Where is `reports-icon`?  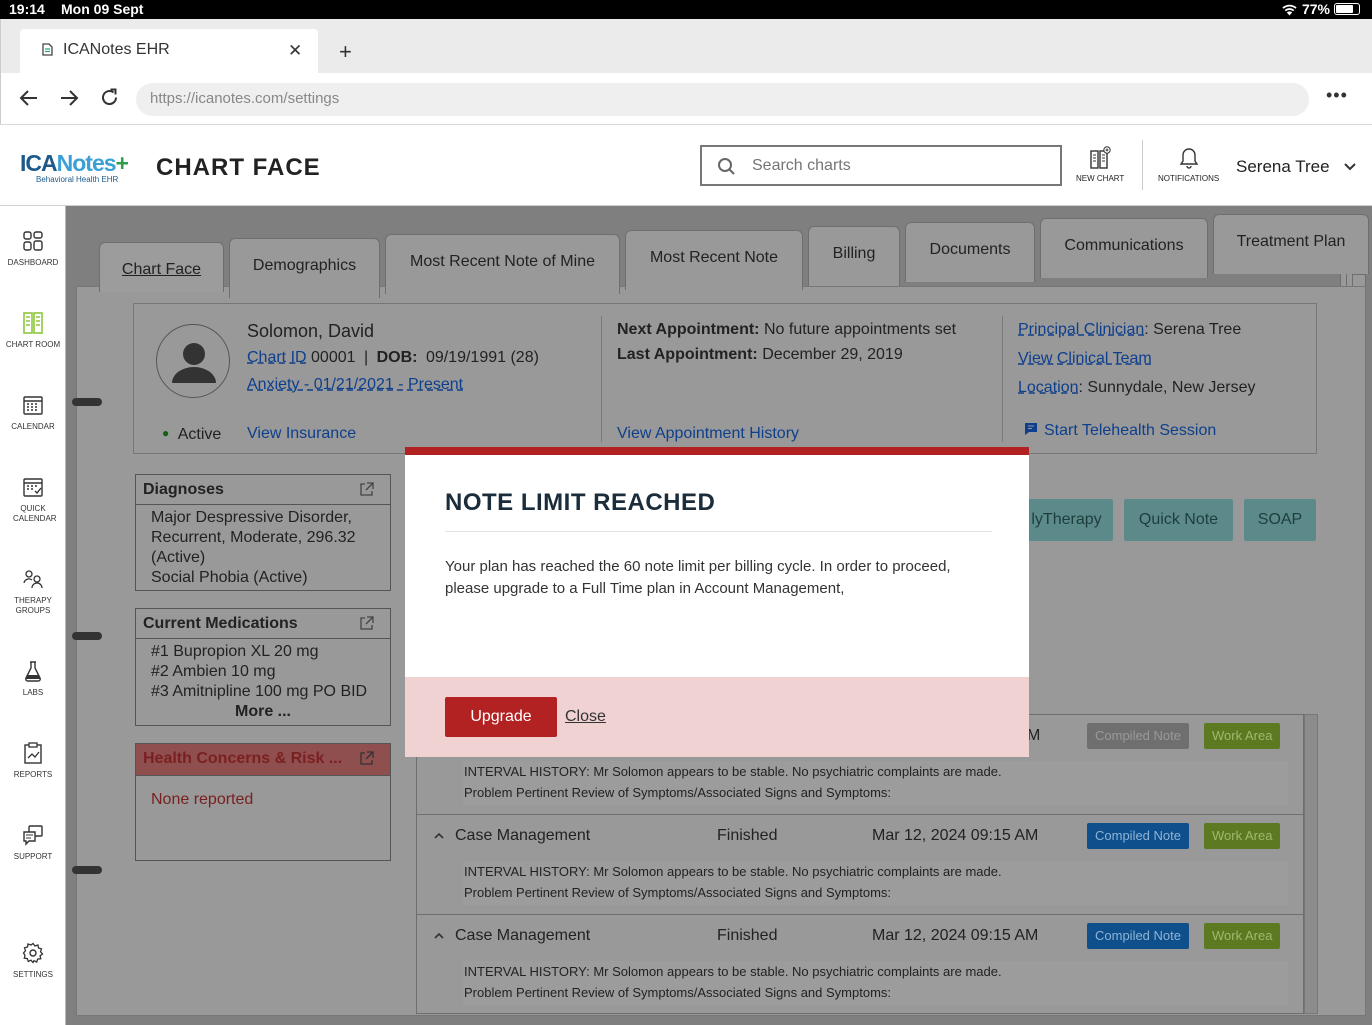
reports-icon is located at coordinates (33, 753).